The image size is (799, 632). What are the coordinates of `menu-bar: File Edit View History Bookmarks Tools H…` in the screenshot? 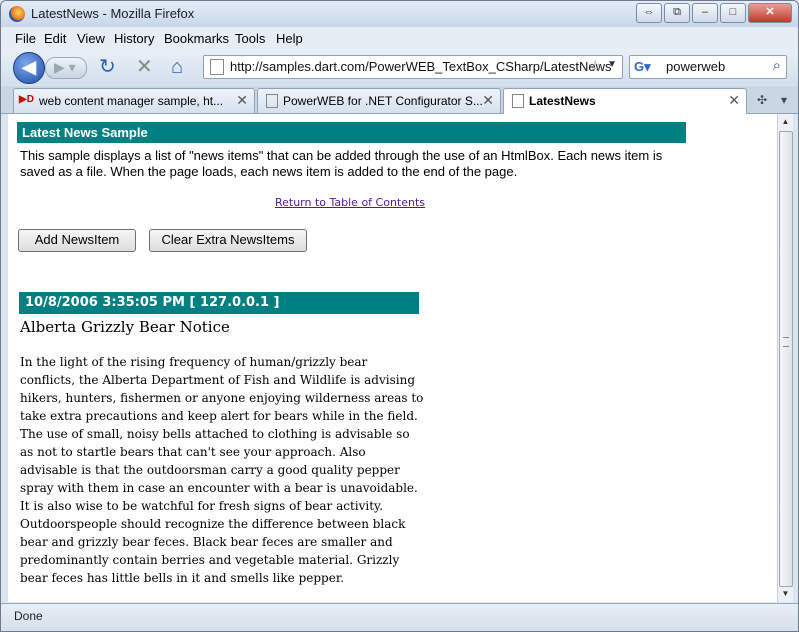 It's located at (399, 38).